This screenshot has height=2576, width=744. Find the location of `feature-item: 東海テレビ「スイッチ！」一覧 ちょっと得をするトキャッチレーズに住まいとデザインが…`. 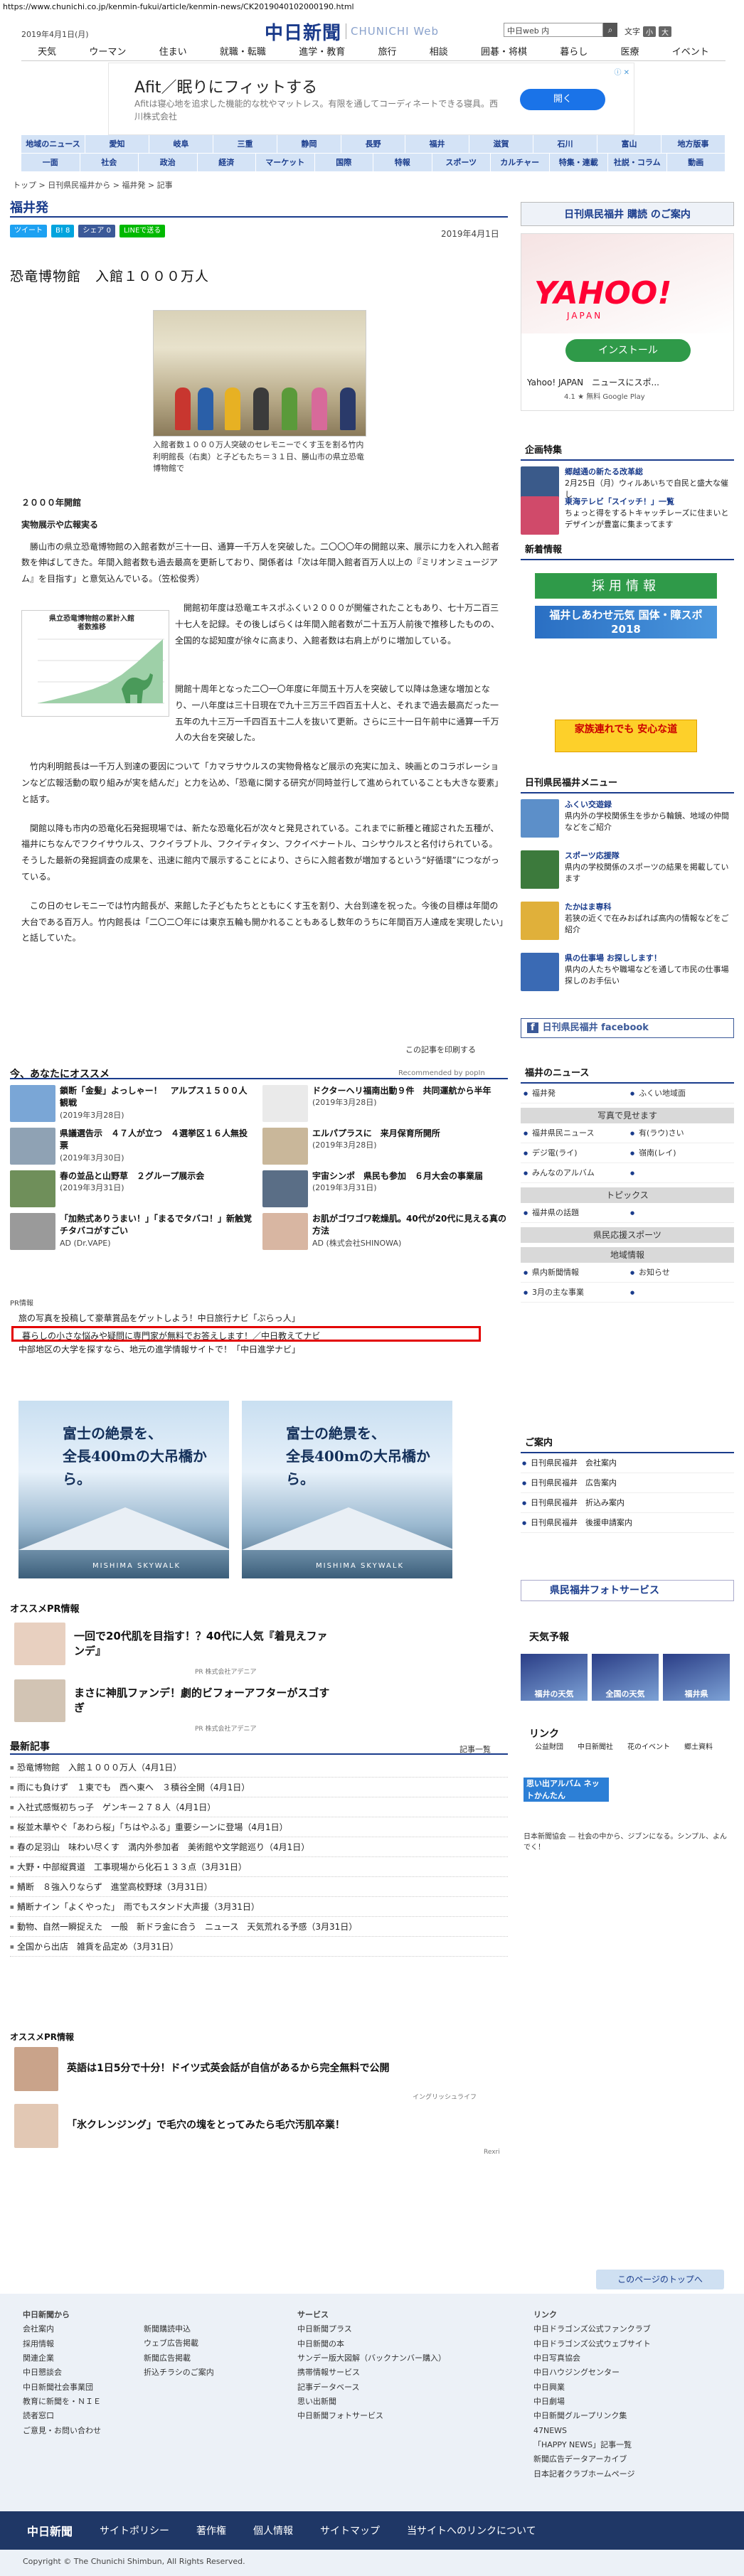

feature-item: 東海テレビ「スイッチ！」一覧 ちょっと得をするトキャッチレーズに住まいとデザインが… is located at coordinates (627, 519).